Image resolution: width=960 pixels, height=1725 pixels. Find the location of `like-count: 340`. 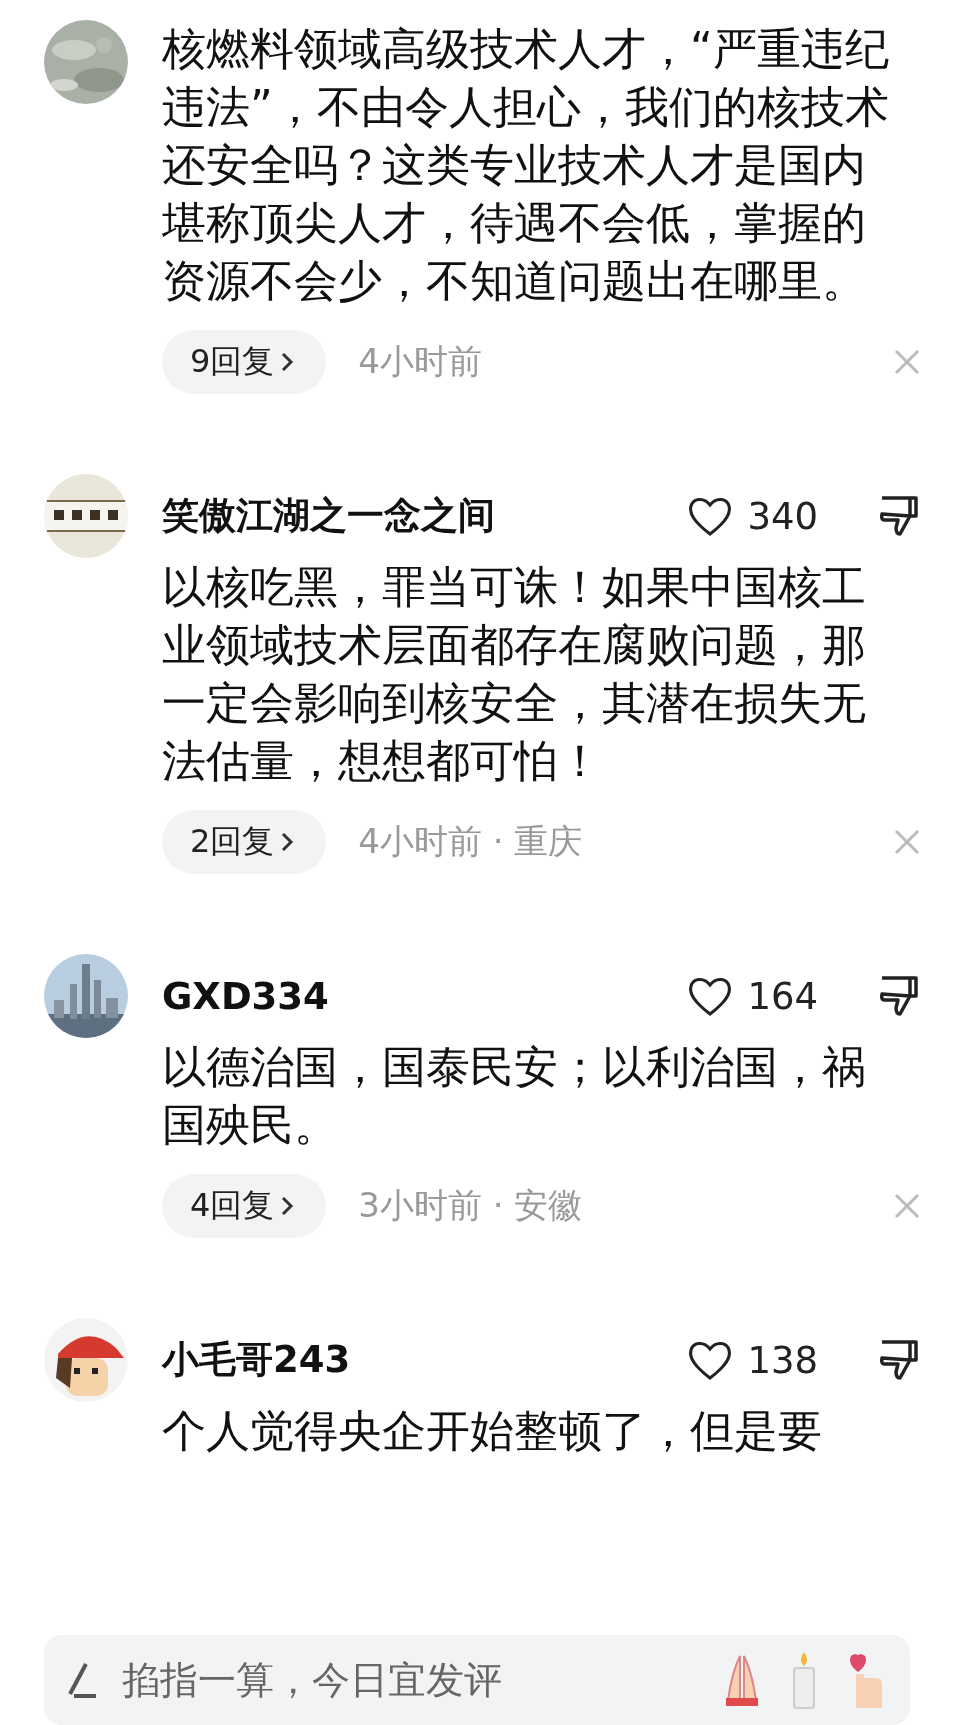

like-count: 340 is located at coordinates (782, 516).